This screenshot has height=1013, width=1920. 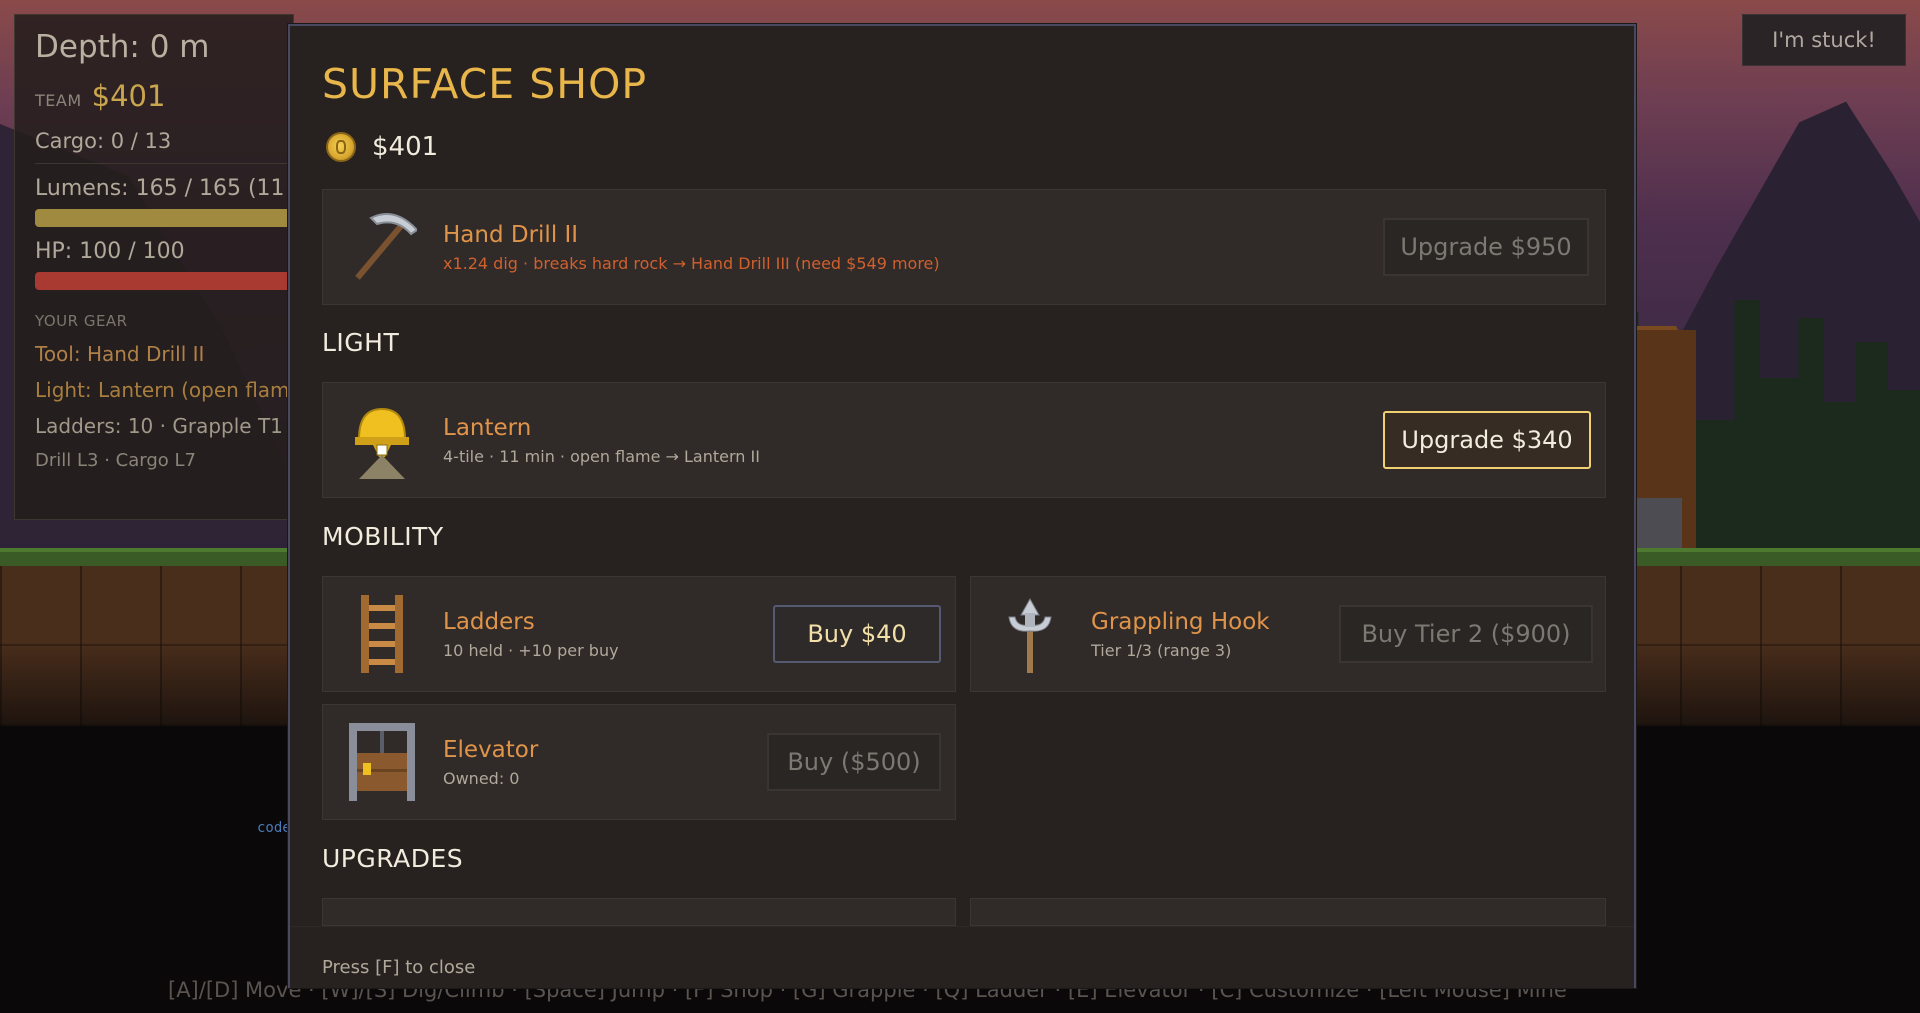 I want to click on buy-ladders-button: Buy $40, so click(x=857, y=634).